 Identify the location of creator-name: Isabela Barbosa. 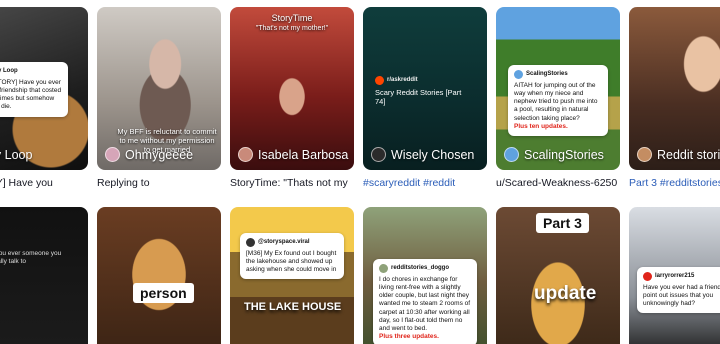
(293, 154).